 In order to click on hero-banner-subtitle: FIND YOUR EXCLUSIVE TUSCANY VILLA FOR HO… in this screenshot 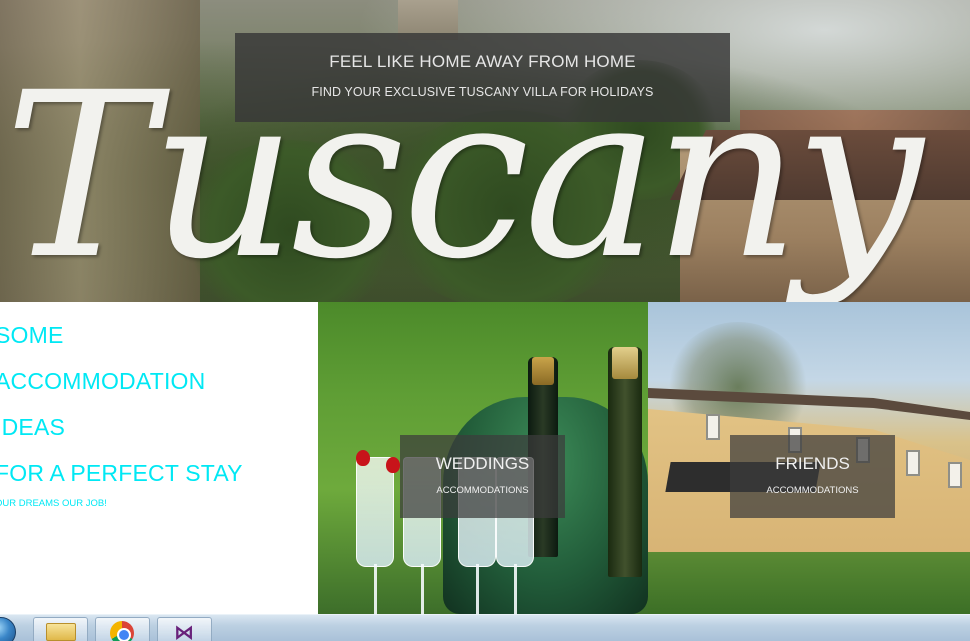, I will do `click(482, 92)`.